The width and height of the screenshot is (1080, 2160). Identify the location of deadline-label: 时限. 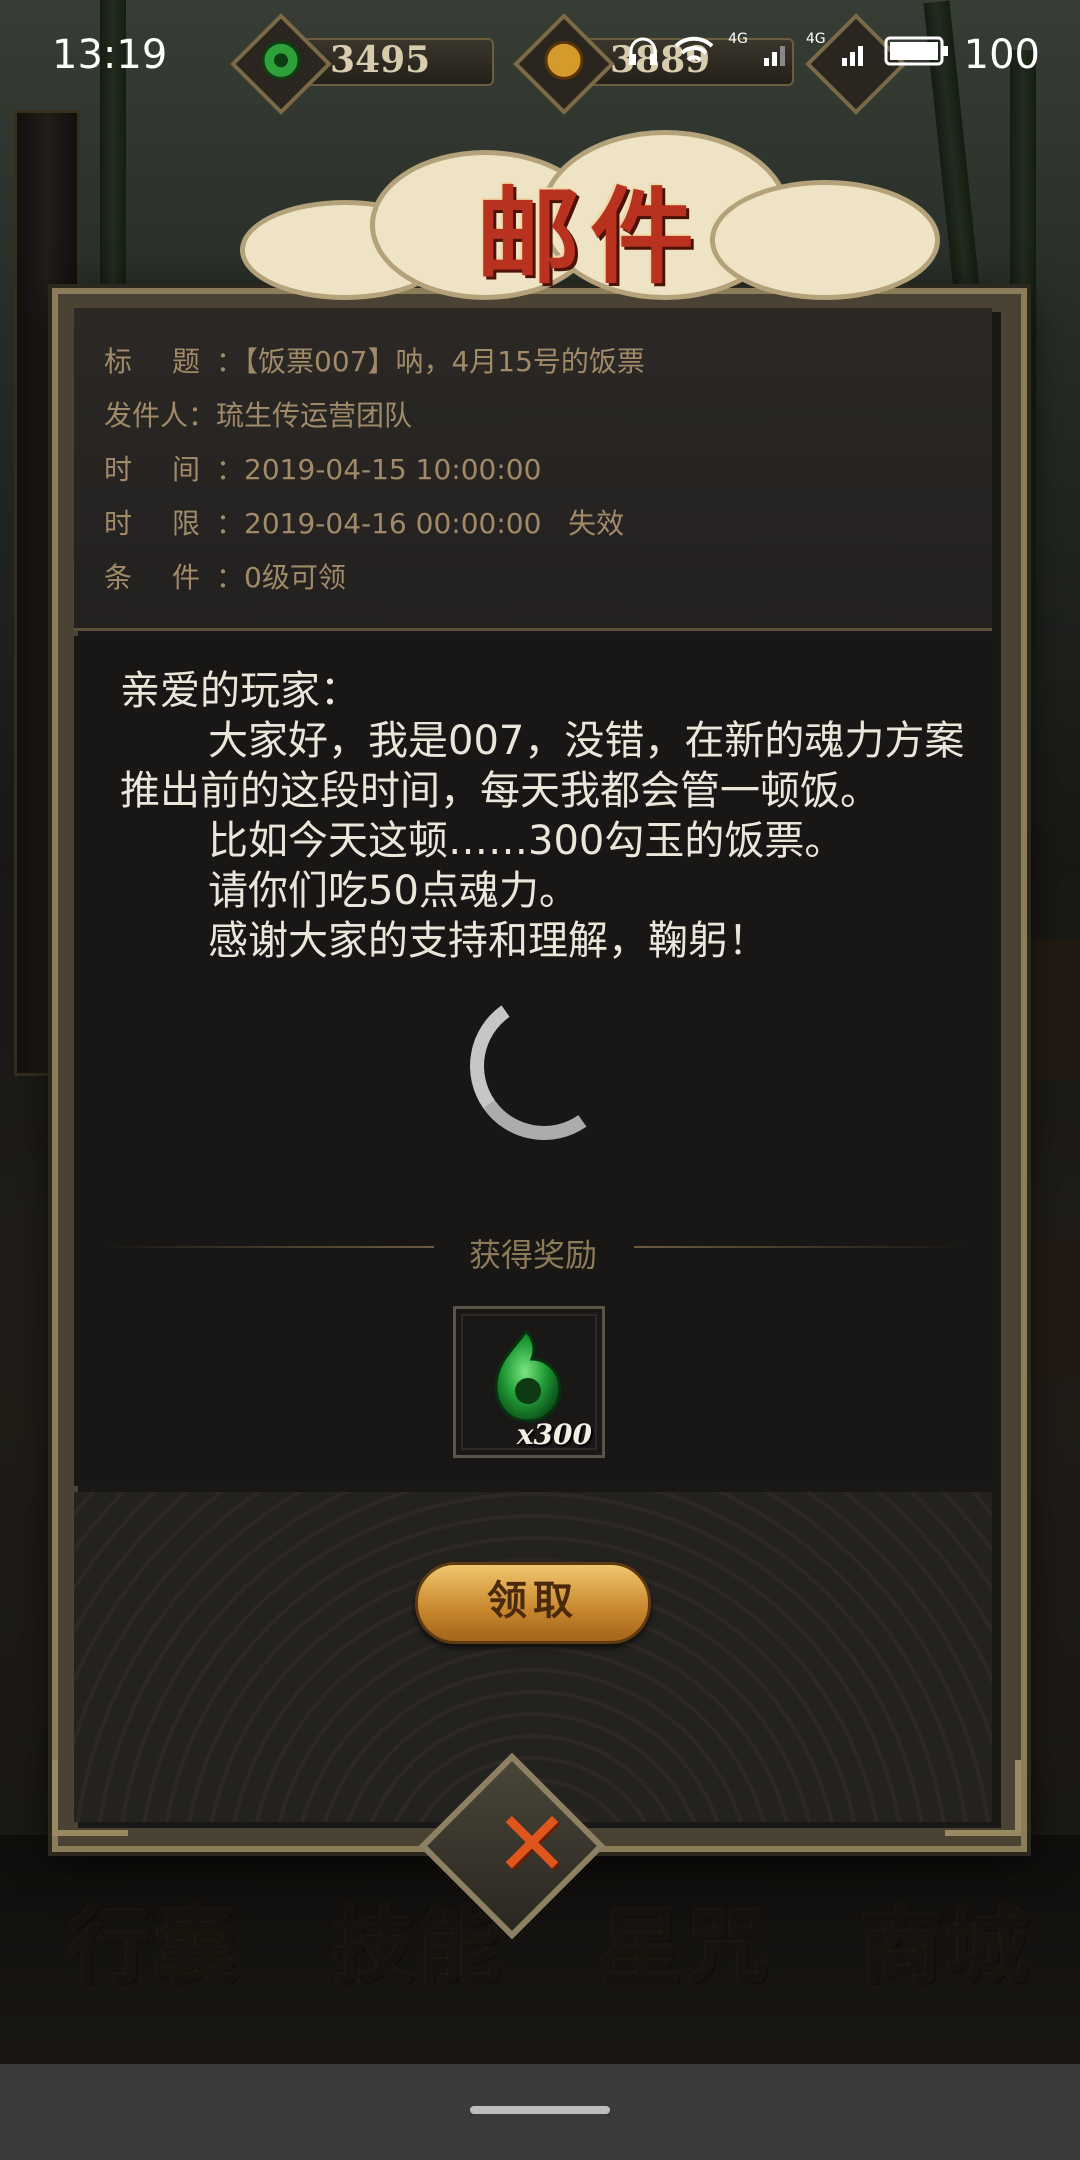
(172, 523).